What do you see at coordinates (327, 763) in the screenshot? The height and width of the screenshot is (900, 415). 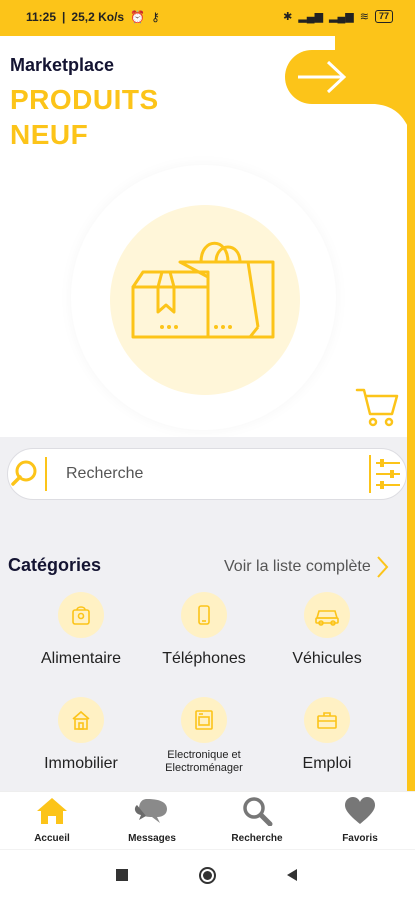 I see `category-label: Emploi` at bounding box center [327, 763].